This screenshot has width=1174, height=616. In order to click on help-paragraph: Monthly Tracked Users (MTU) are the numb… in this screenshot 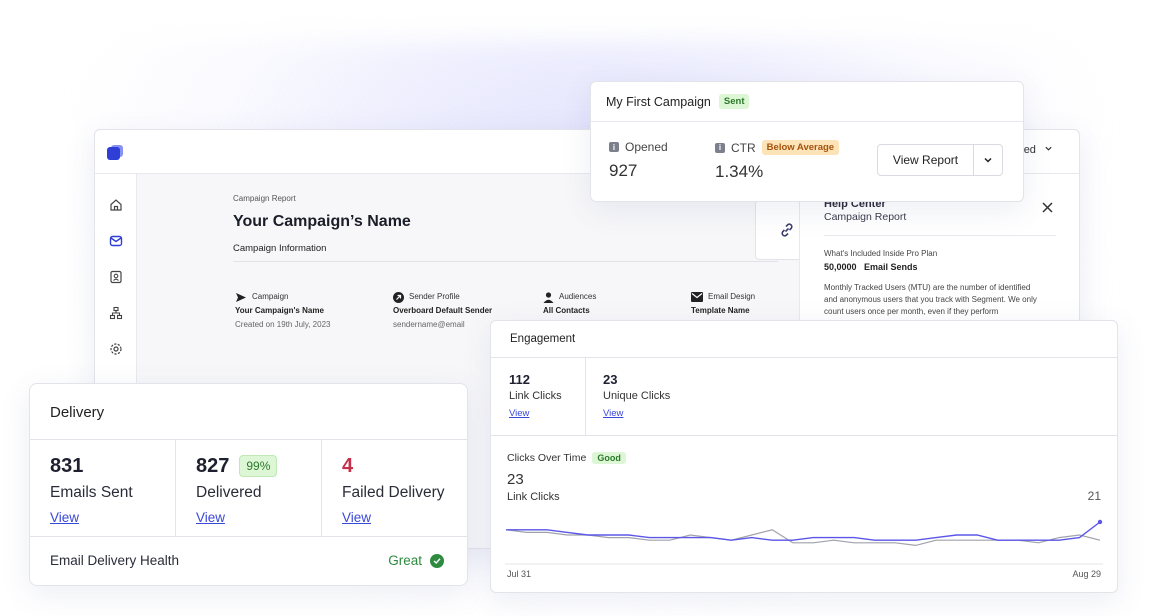, I will do `click(930, 299)`.